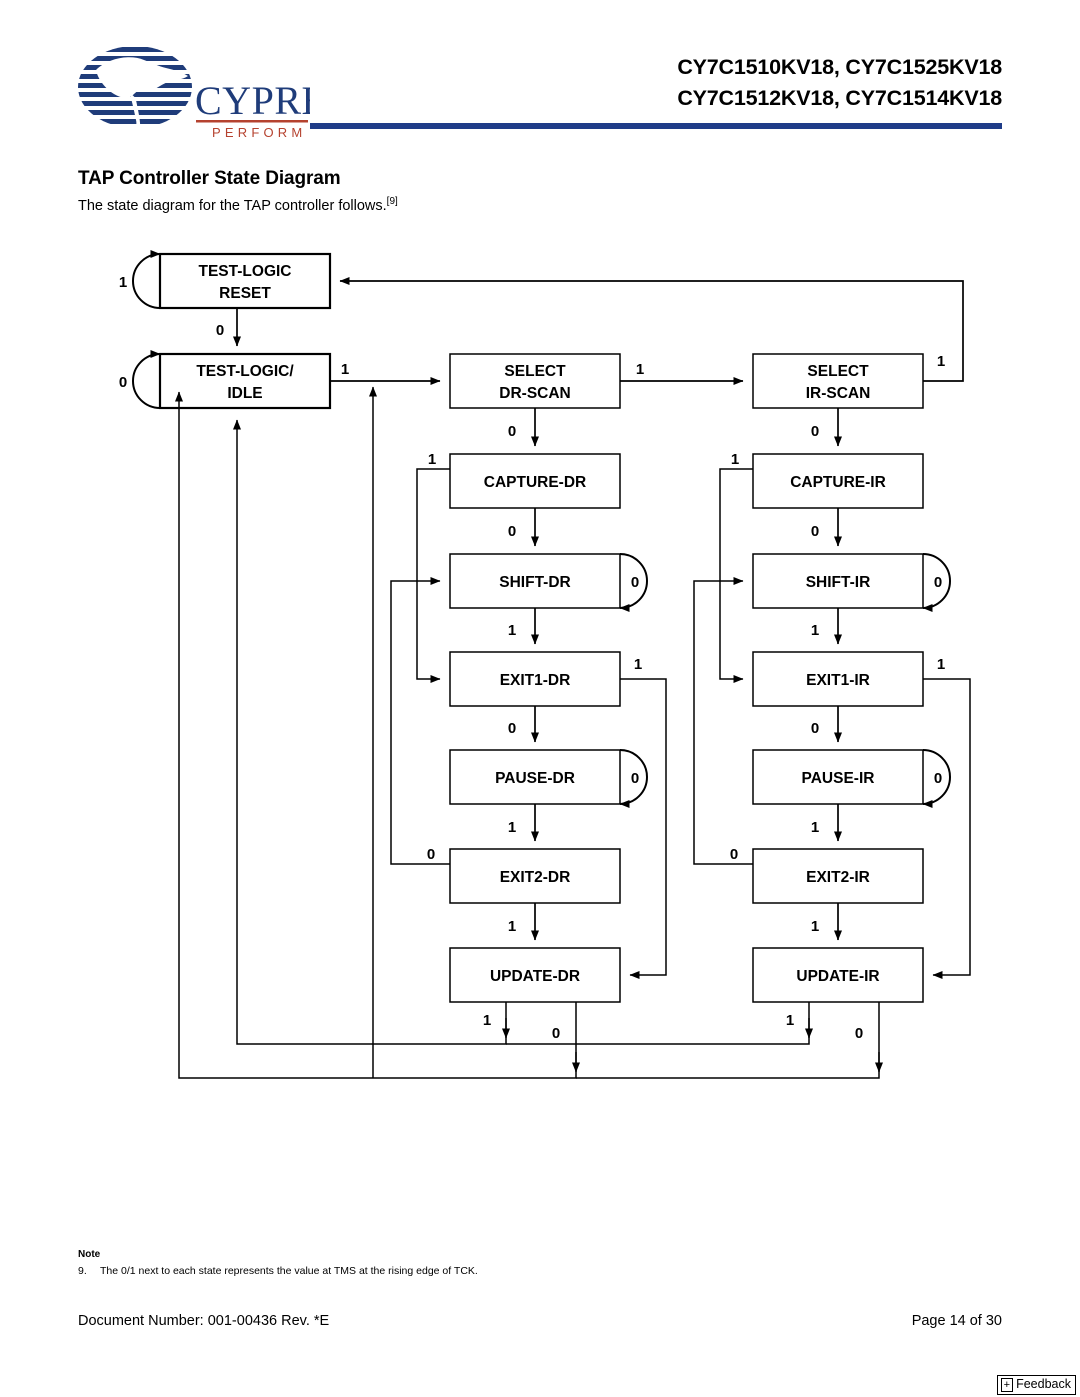 The width and height of the screenshot is (1080, 1397). What do you see at coordinates (245, 371) in the screenshot?
I see `state-test-logic-idle-line1: TEST-LOGIC/` at bounding box center [245, 371].